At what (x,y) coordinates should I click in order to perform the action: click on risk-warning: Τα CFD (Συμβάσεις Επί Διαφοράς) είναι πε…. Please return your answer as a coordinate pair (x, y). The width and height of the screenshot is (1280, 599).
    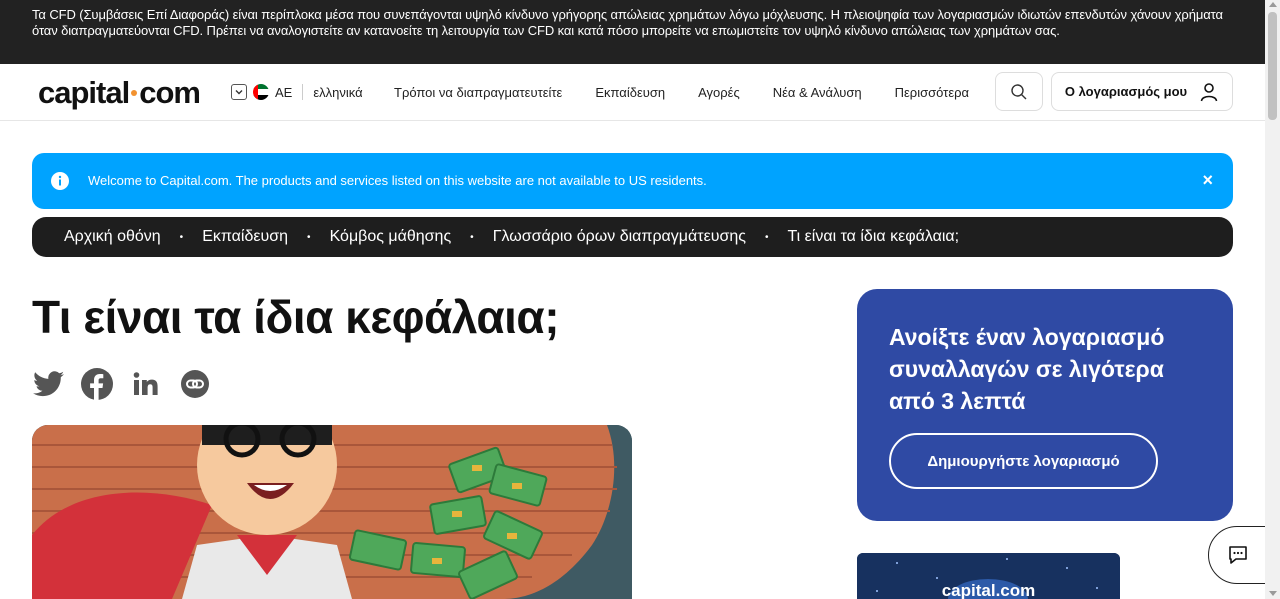
    Looking at the image, I should click on (632, 32).